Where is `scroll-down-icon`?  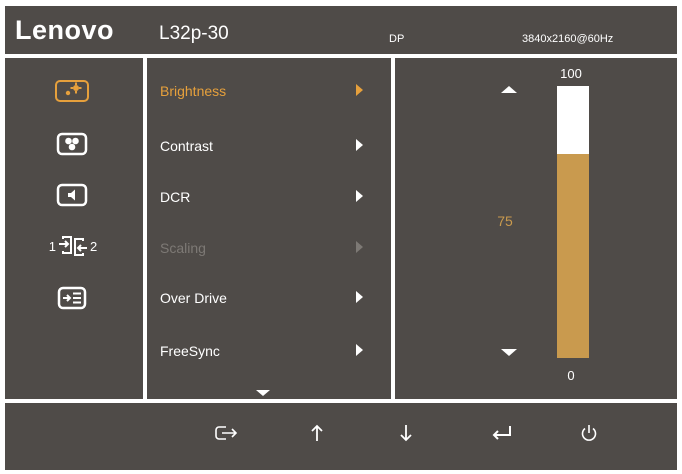
scroll-down-icon is located at coordinates (263, 393).